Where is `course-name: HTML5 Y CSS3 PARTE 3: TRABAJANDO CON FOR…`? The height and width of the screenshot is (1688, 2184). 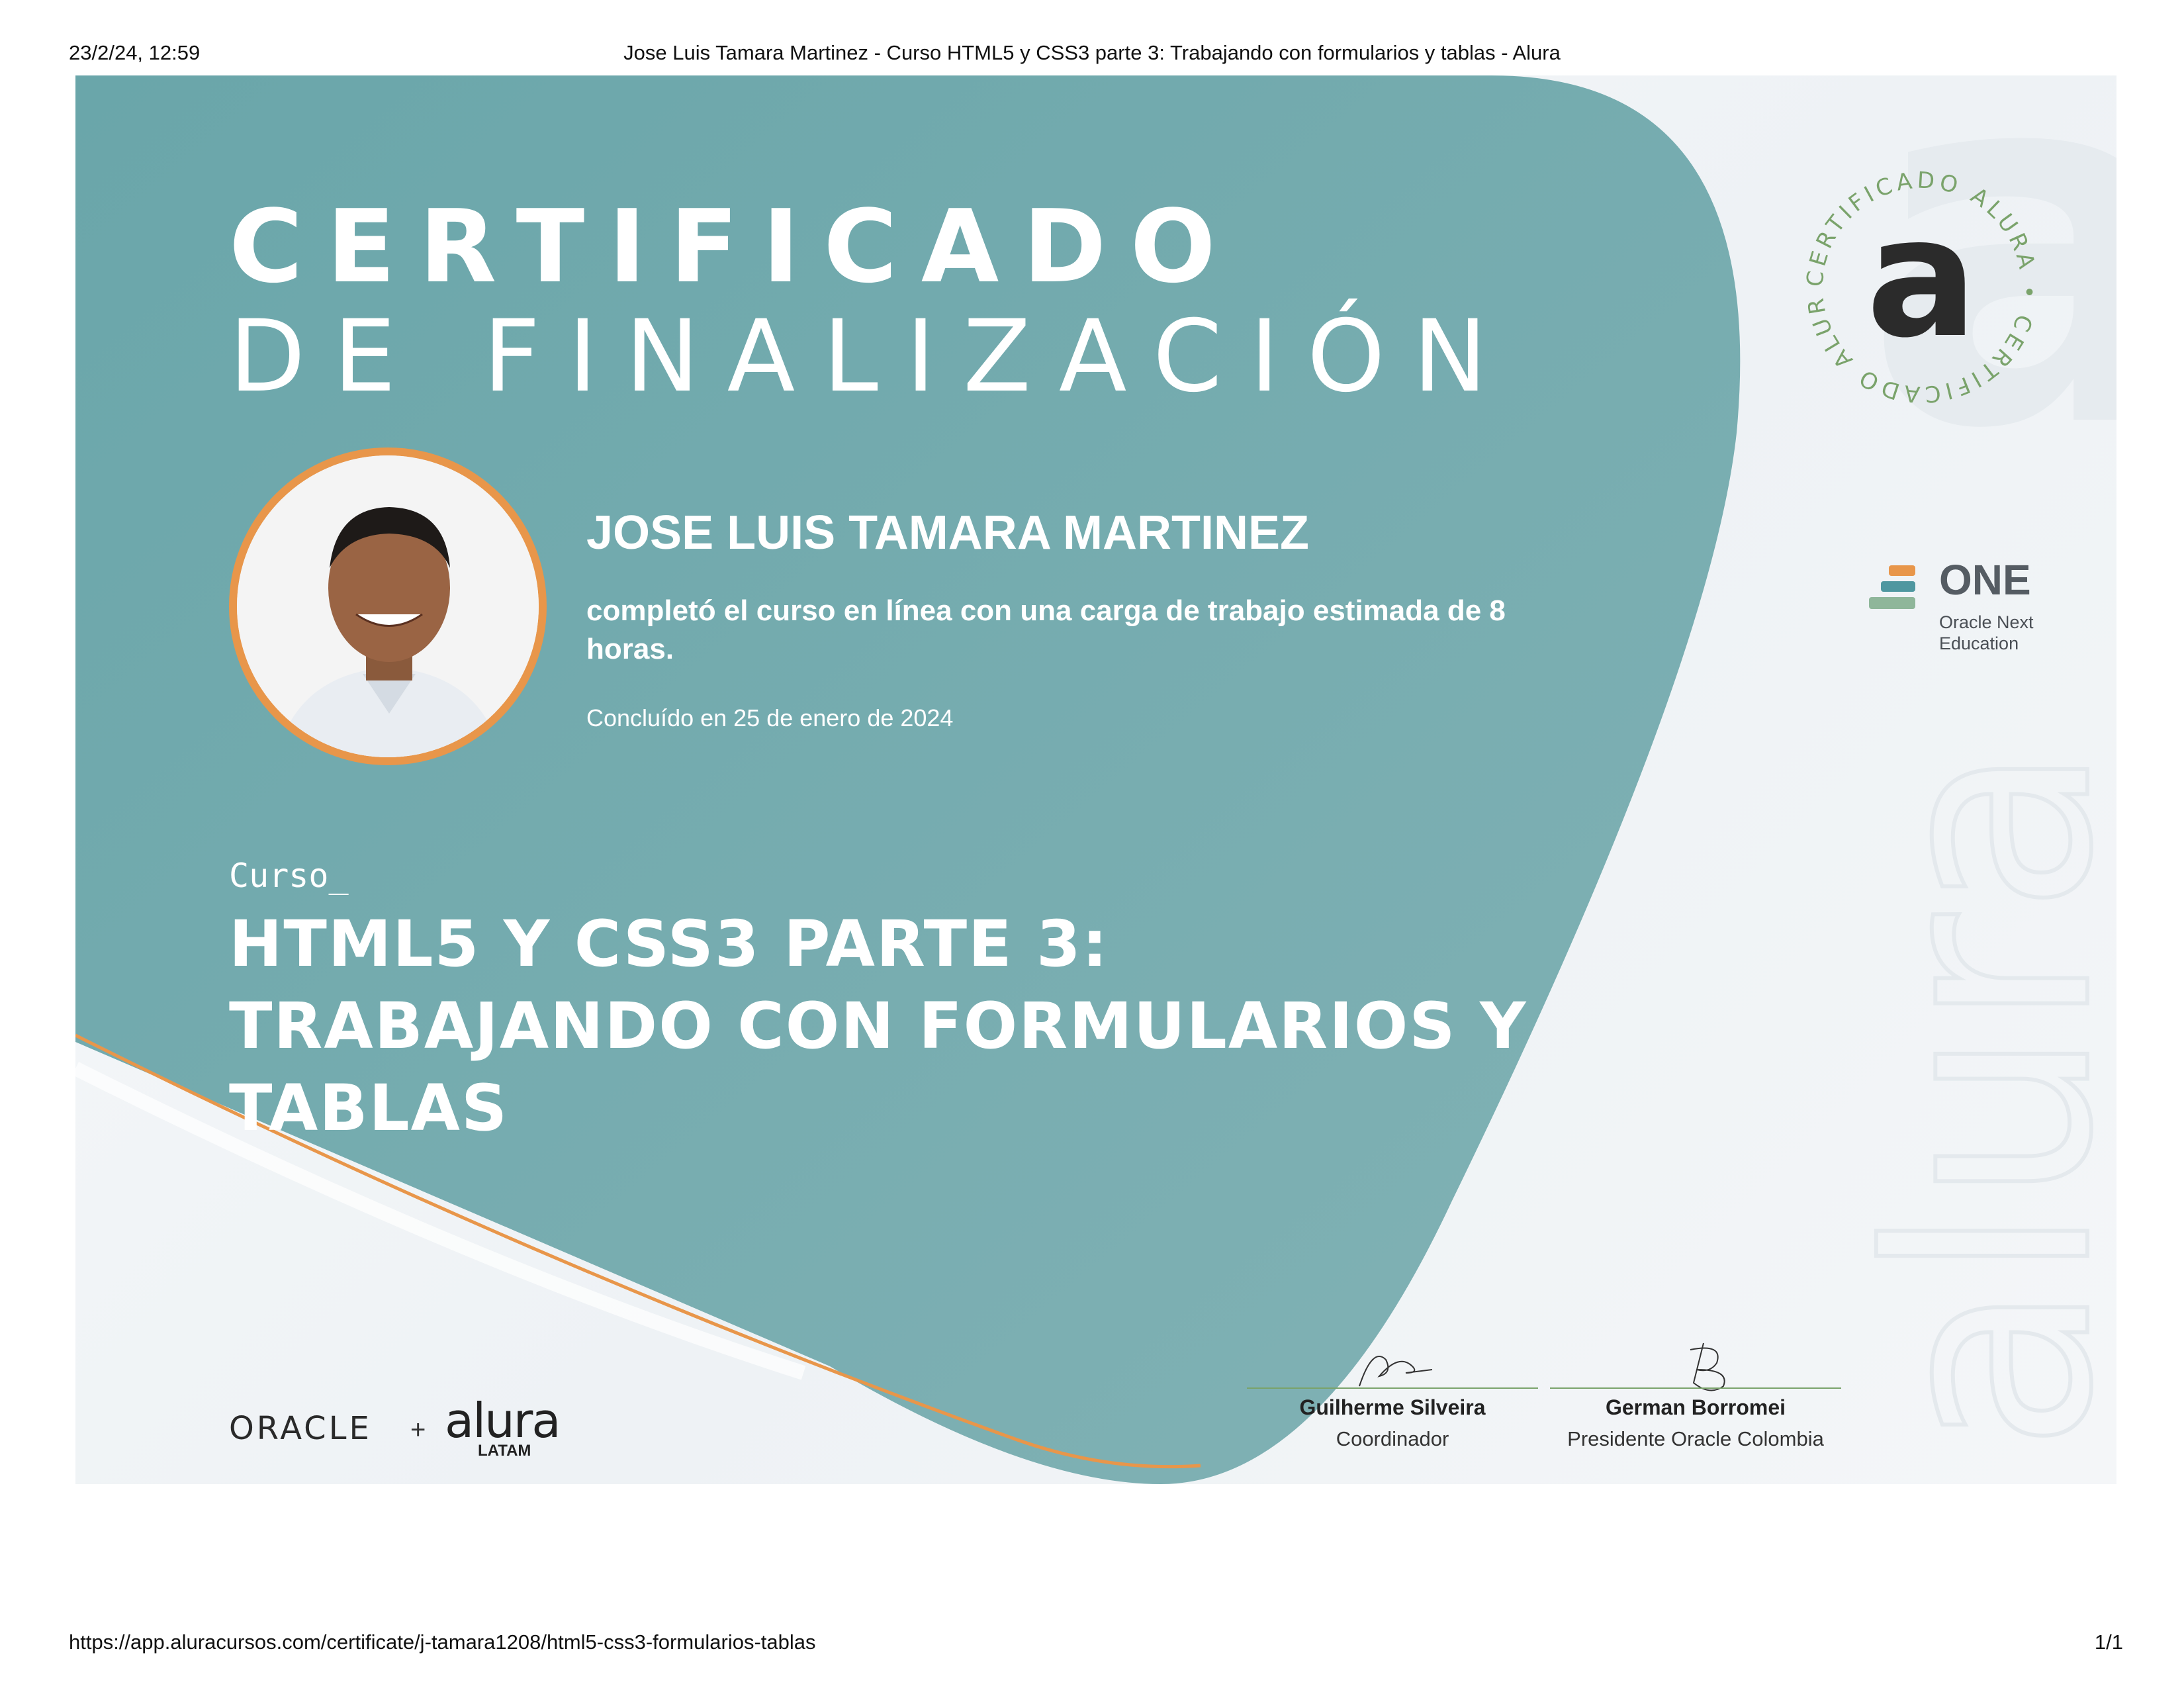
course-name: HTML5 Y CSS3 PARTE 3: TRABAJANDO CON FOR… is located at coordinates (878, 1026).